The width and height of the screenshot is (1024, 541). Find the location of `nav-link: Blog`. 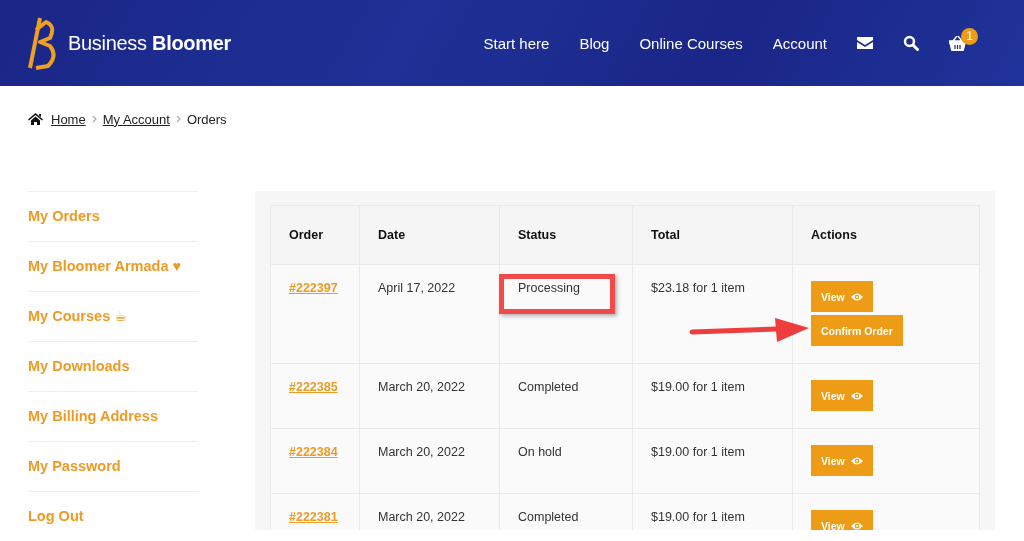

nav-link: Blog is located at coordinates (594, 43).